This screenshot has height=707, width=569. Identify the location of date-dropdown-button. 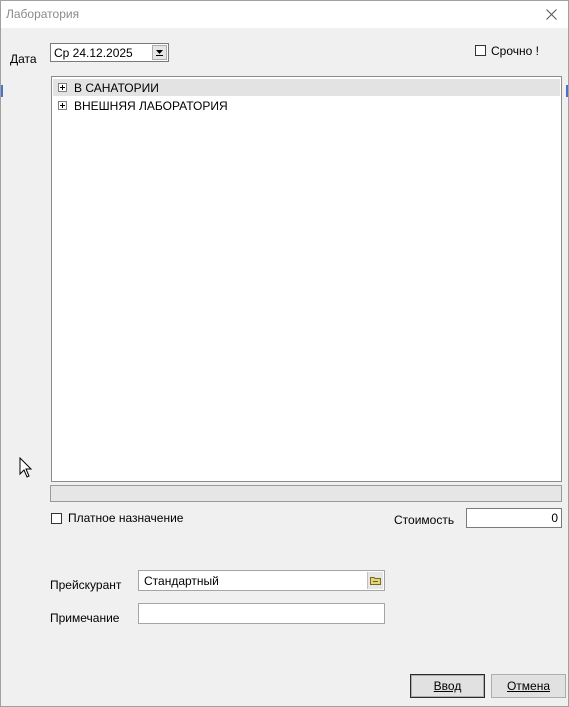
(159, 52).